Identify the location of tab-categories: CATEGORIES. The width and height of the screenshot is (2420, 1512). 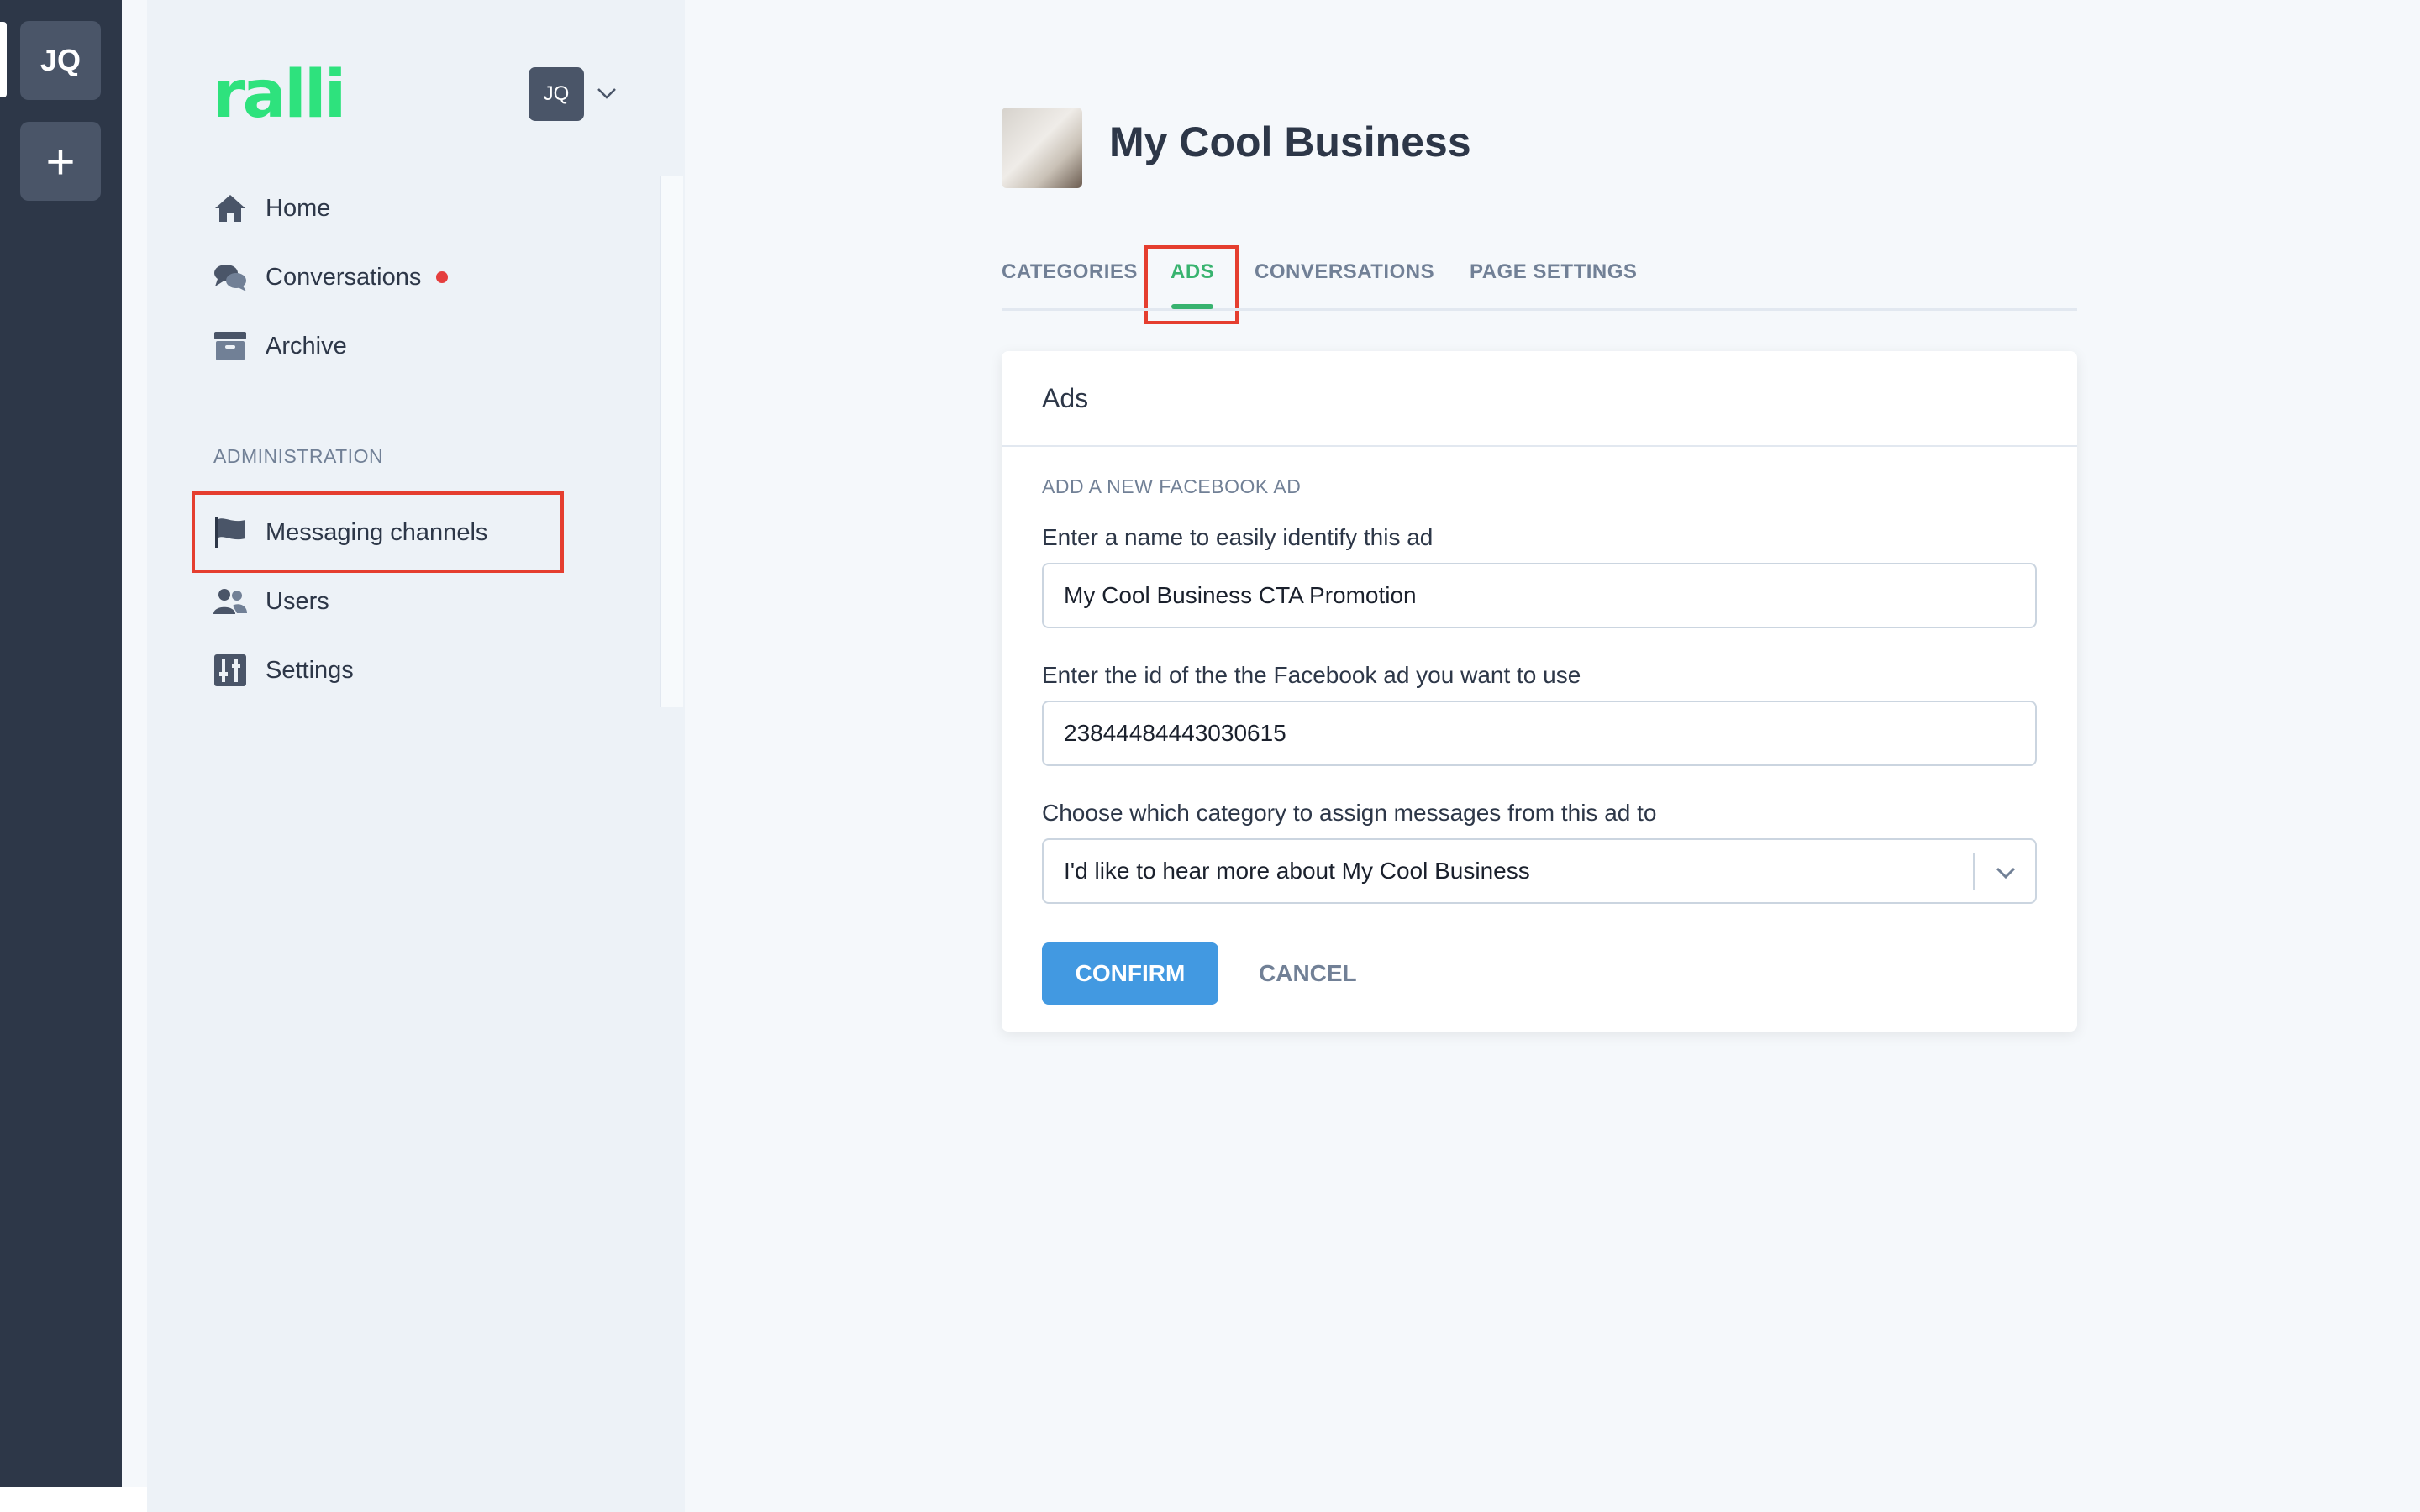
(1070, 272).